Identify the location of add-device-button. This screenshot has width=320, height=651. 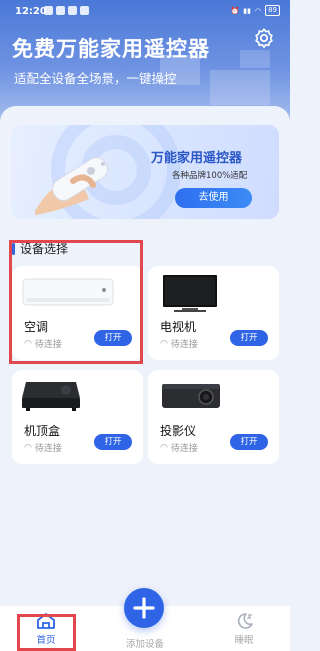
(144, 608).